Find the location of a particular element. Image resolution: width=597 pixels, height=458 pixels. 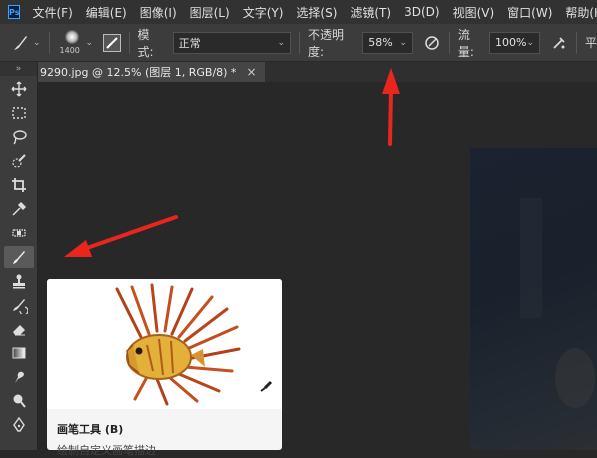

dodge-tool-icon is located at coordinates (19, 401).